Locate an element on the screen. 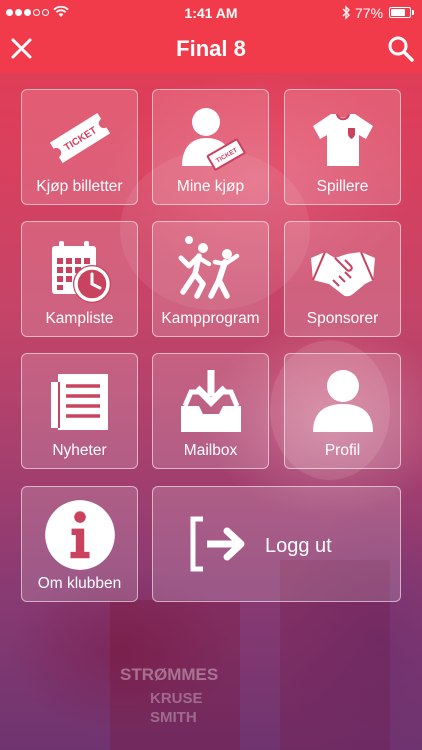  calendar-clock-icon is located at coordinates (81, 272).